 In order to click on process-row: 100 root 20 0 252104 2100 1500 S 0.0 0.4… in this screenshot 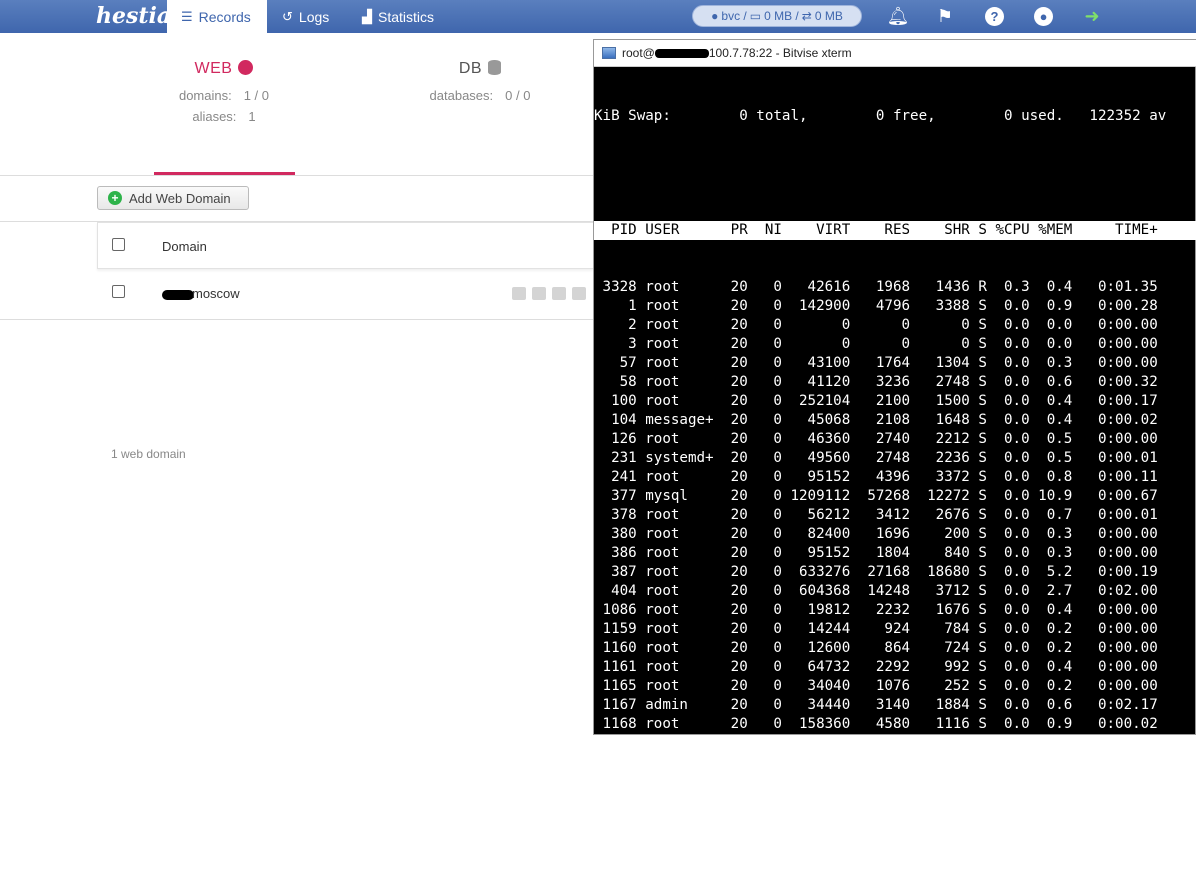, I will do `click(876, 401)`.